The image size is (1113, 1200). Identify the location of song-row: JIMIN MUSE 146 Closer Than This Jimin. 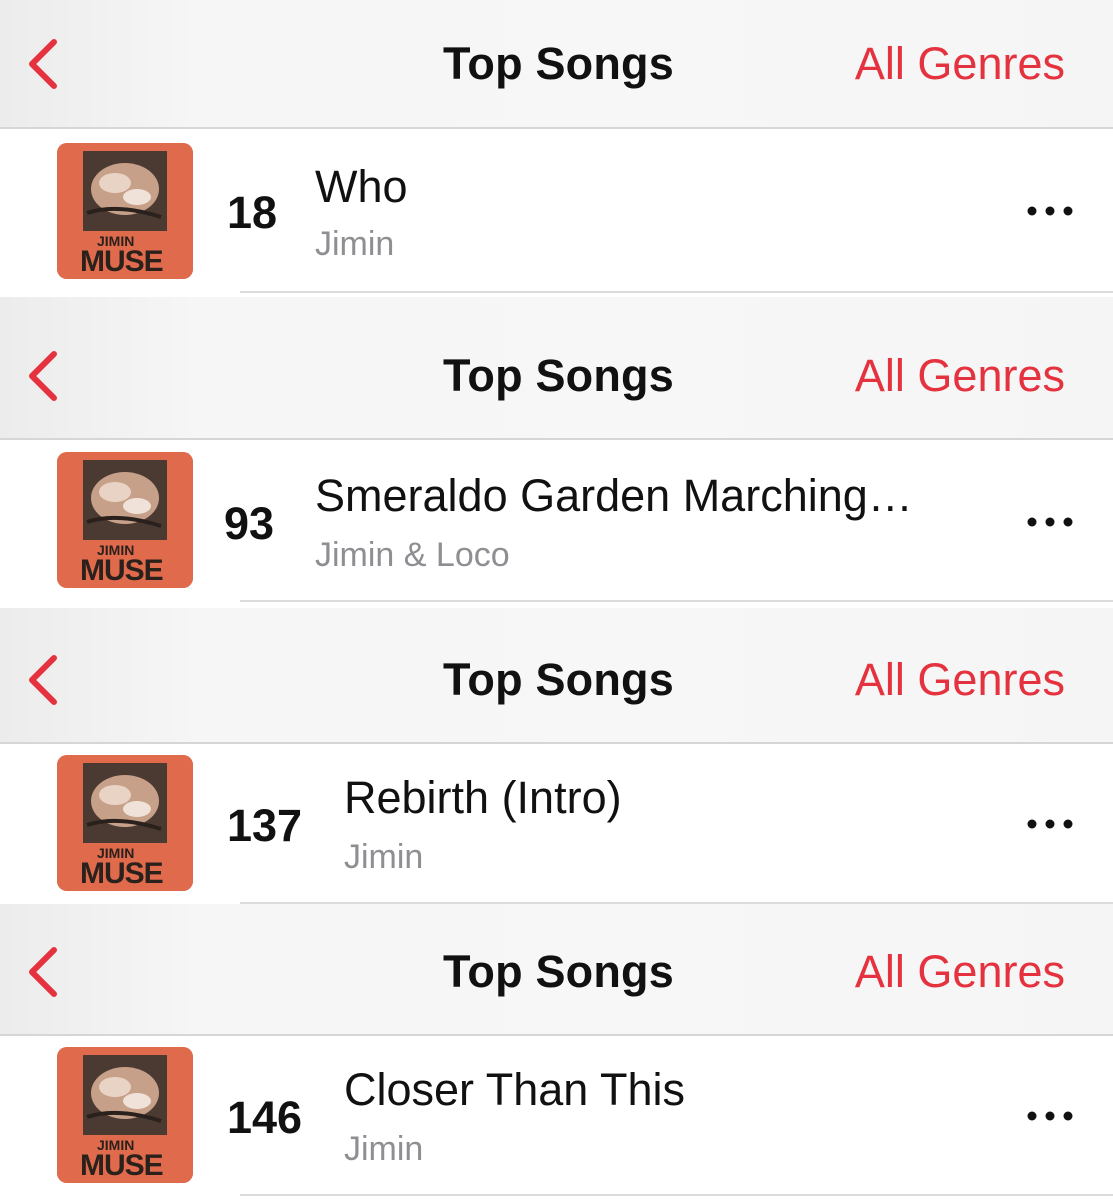
(556, 1118).